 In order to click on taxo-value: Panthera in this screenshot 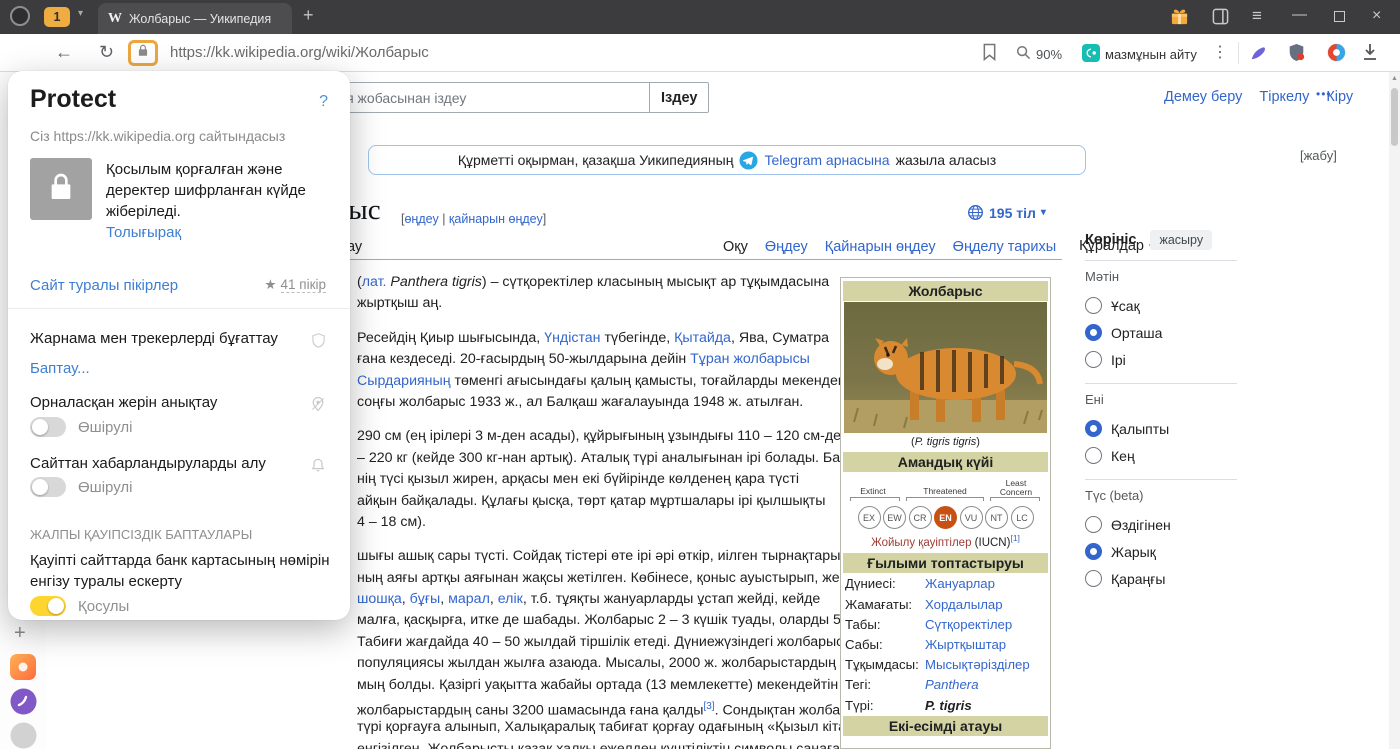, I will do `click(952, 684)`.